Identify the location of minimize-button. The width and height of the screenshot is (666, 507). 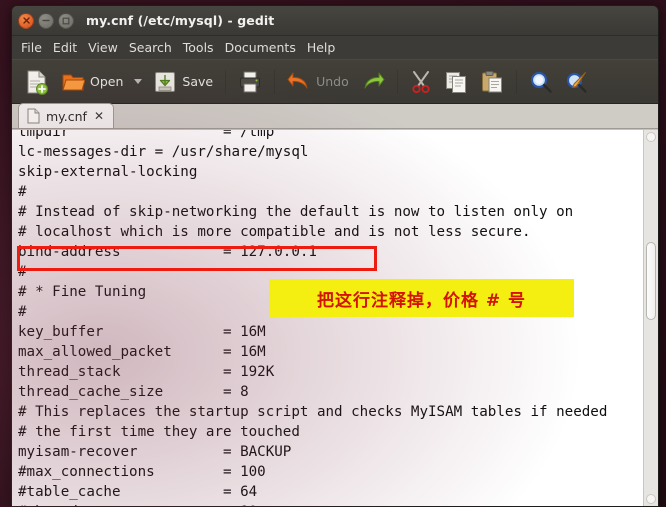
(46, 20).